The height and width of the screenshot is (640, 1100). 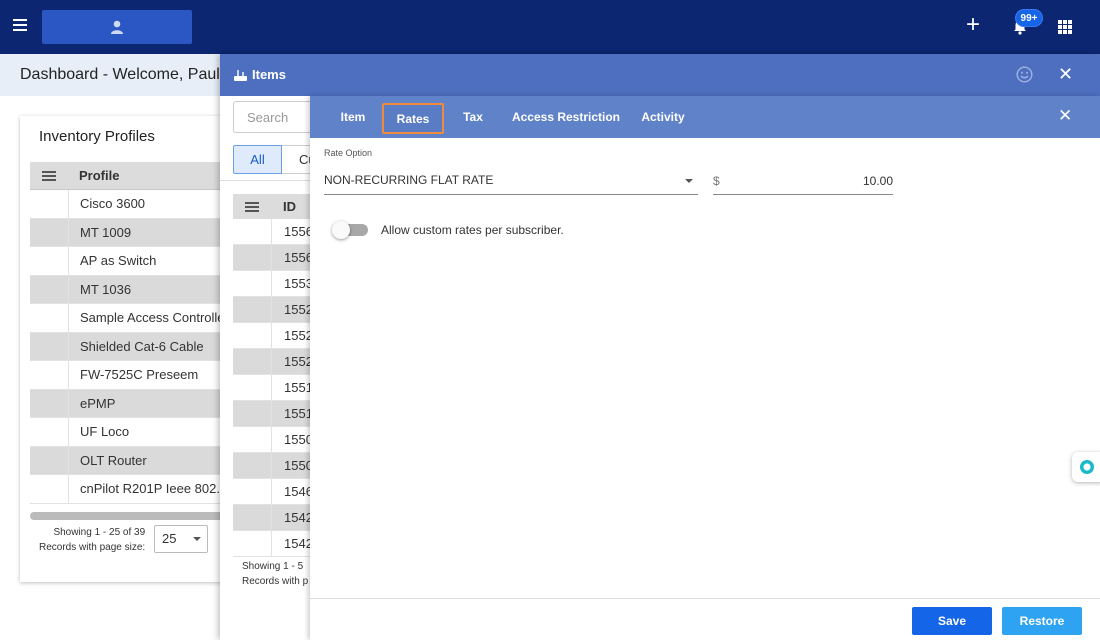 I want to click on tab-tax: Tax, so click(x=473, y=118).